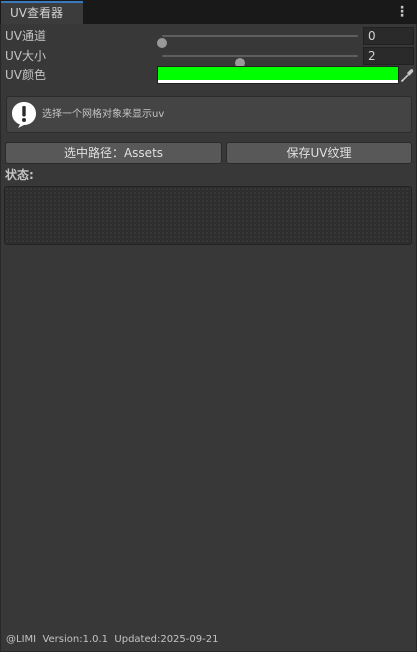  I want to click on tab-title: UV查看器, so click(36, 13).